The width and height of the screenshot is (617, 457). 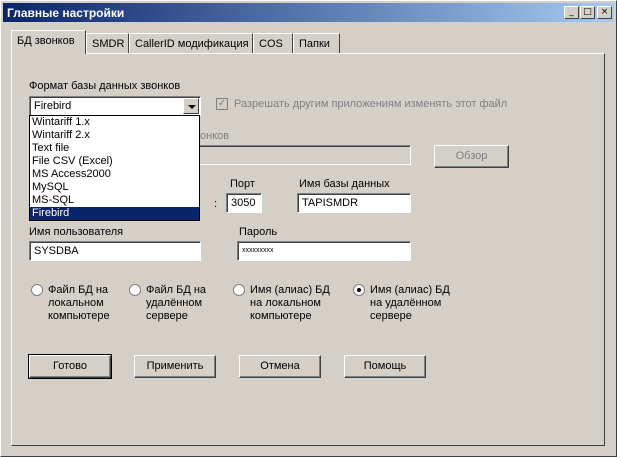 I want to click on tab-folders: Папки, so click(x=316, y=43).